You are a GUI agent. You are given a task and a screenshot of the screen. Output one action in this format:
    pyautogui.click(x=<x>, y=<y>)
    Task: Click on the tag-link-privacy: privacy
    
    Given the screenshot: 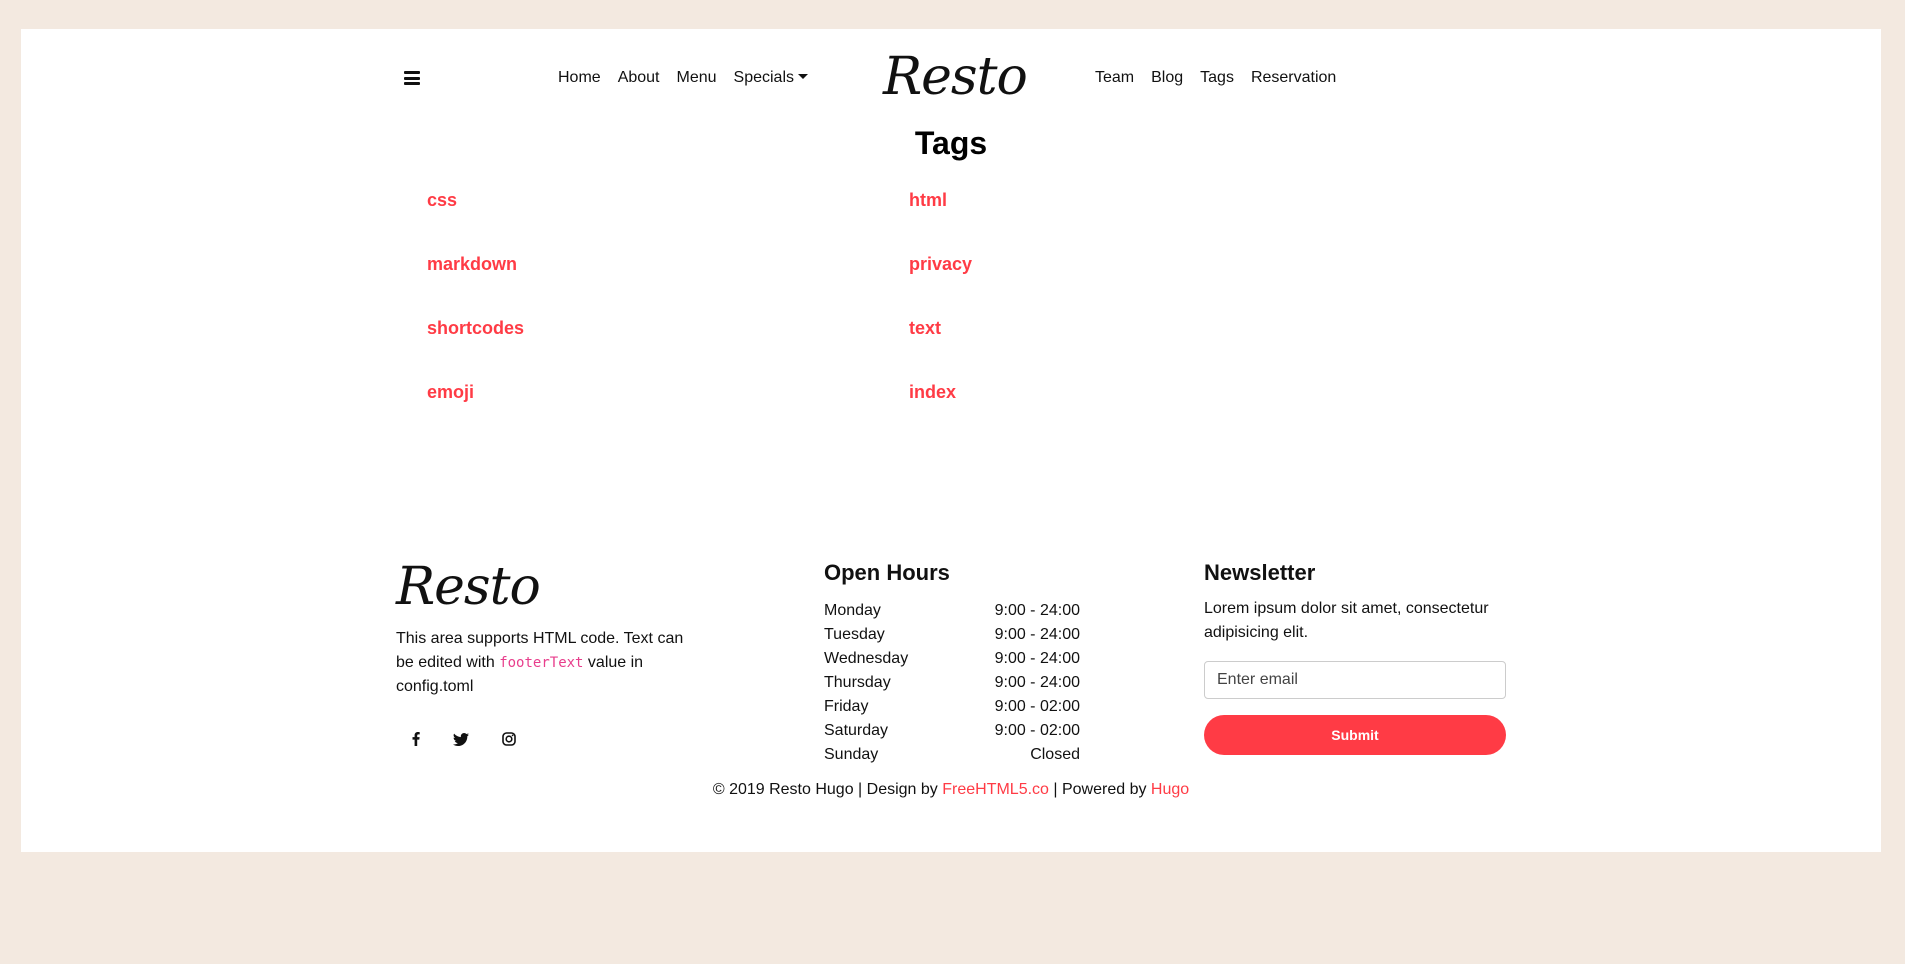 What is the action you would take?
    pyautogui.click(x=940, y=264)
    